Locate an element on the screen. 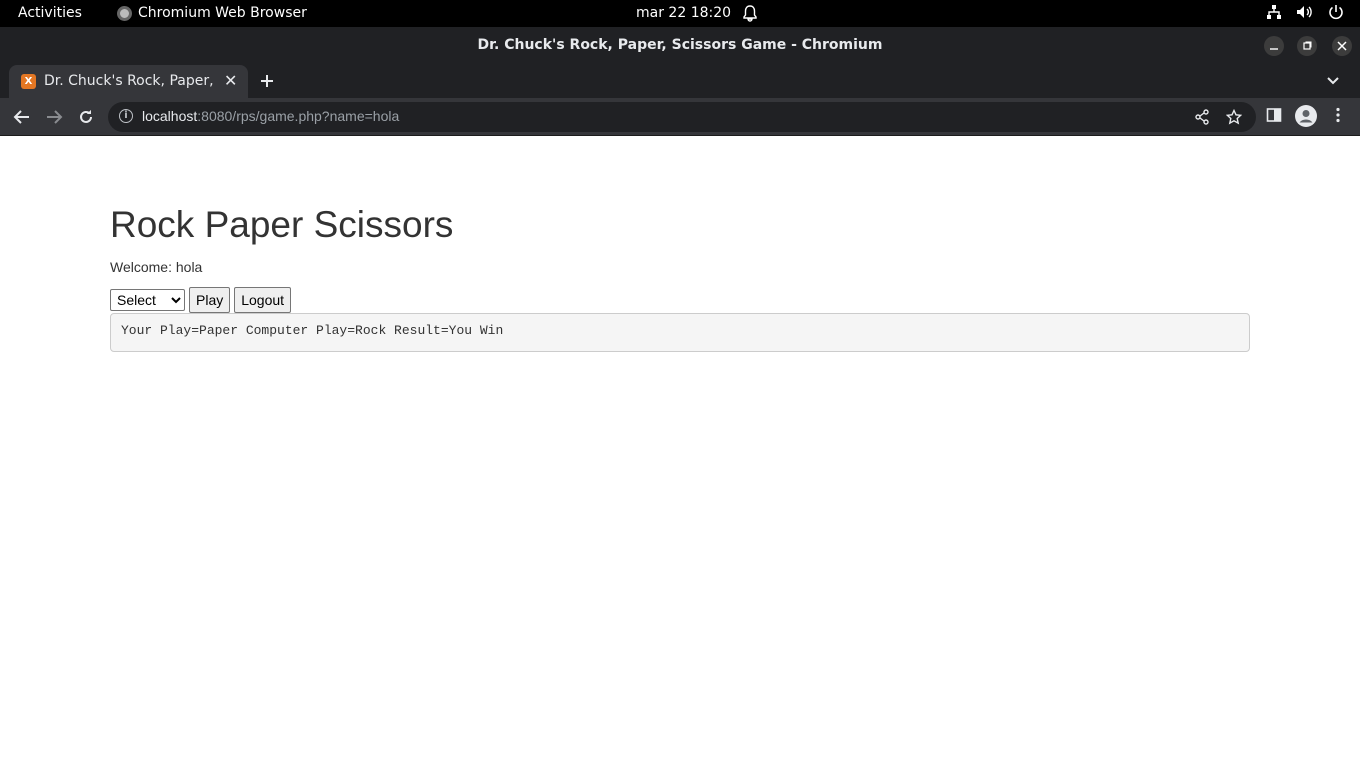  site-info-icon: i is located at coordinates (126, 116).